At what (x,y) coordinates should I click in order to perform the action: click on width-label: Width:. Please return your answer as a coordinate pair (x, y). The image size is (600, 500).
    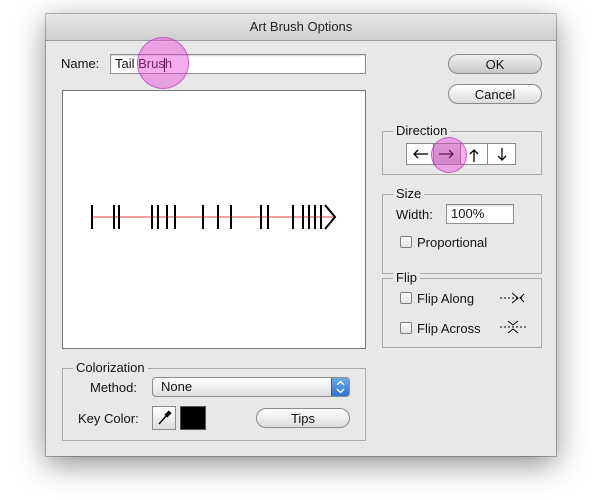
    Looking at the image, I should click on (414, 214).